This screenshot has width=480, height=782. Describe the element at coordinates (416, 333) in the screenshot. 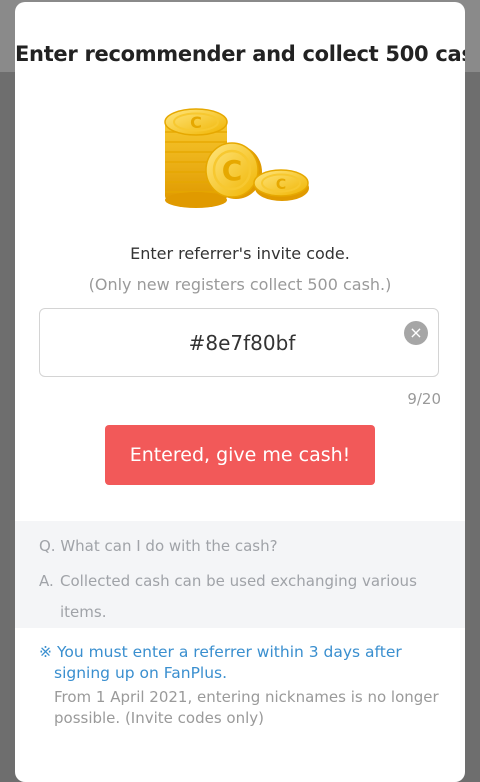

I see `clear-icon: ×` at that location.